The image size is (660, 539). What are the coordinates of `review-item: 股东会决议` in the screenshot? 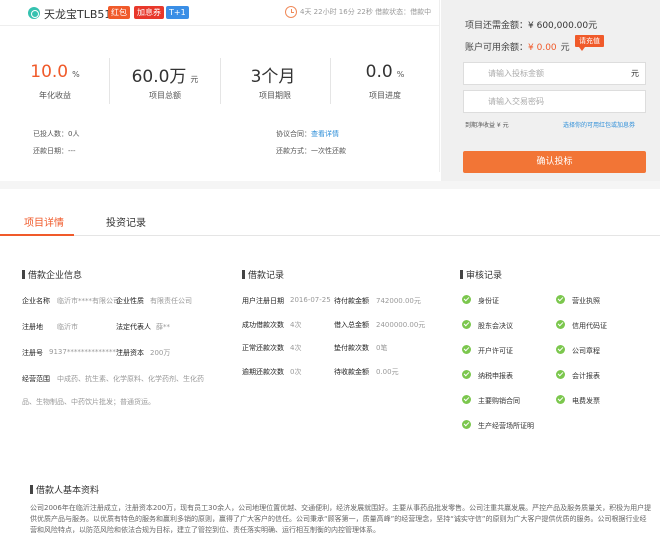 It's located at (495, 326).